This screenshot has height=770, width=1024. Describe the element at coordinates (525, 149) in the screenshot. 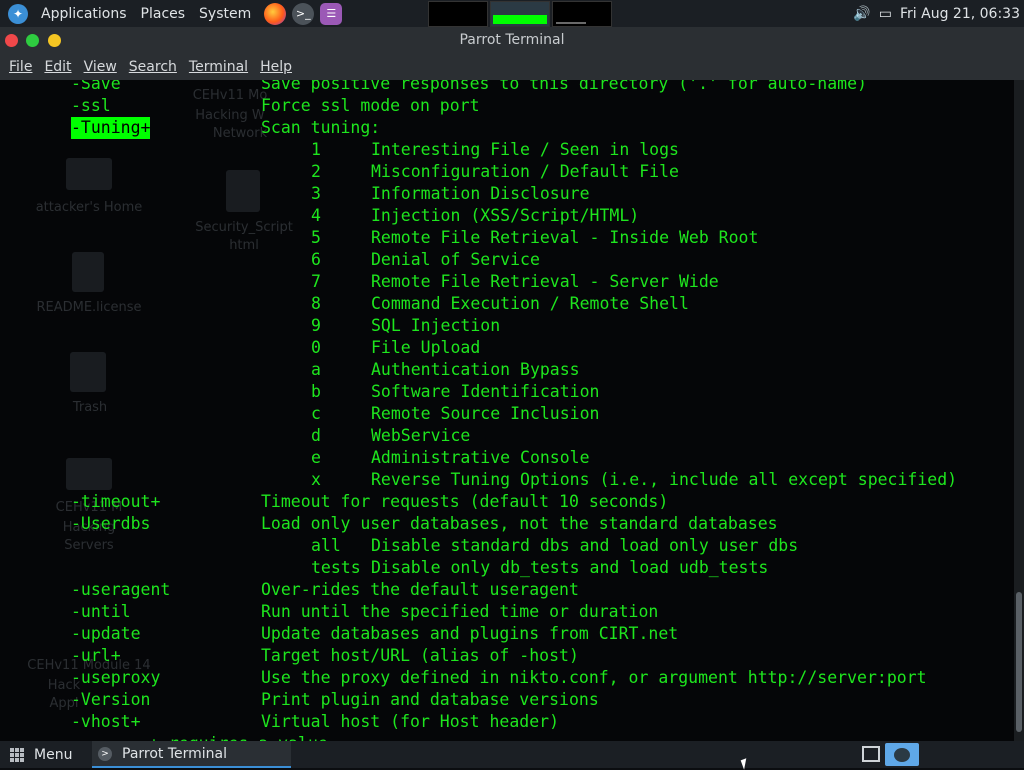

I see `tuning-description: Interesting File / Seen in logs` at that location.